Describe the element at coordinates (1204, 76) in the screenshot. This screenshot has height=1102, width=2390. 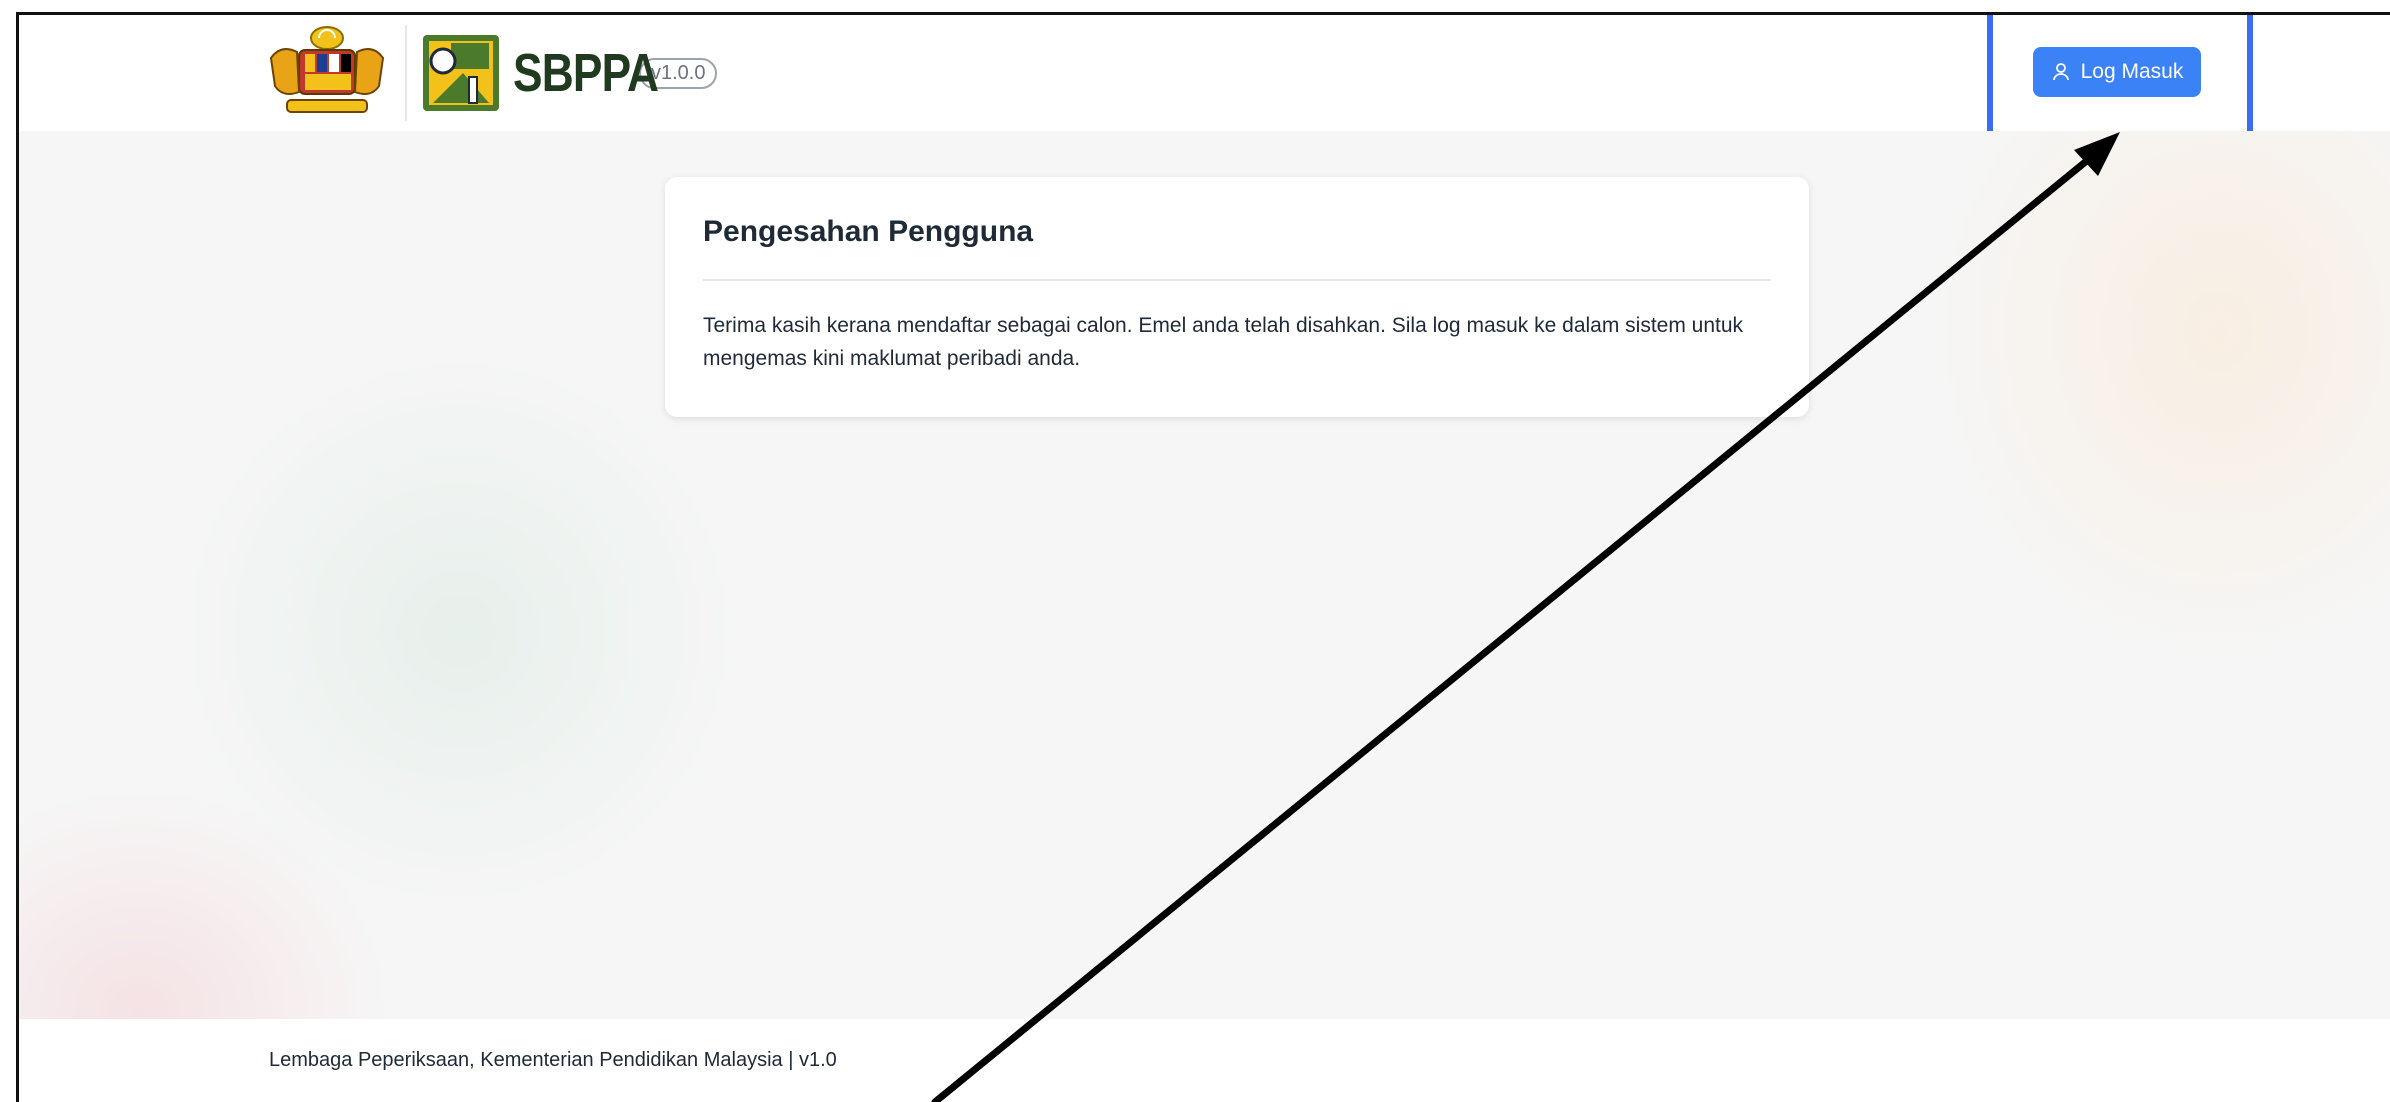
I see `top-header: SBPPA v1.0.0 Log Masuk` at that location.